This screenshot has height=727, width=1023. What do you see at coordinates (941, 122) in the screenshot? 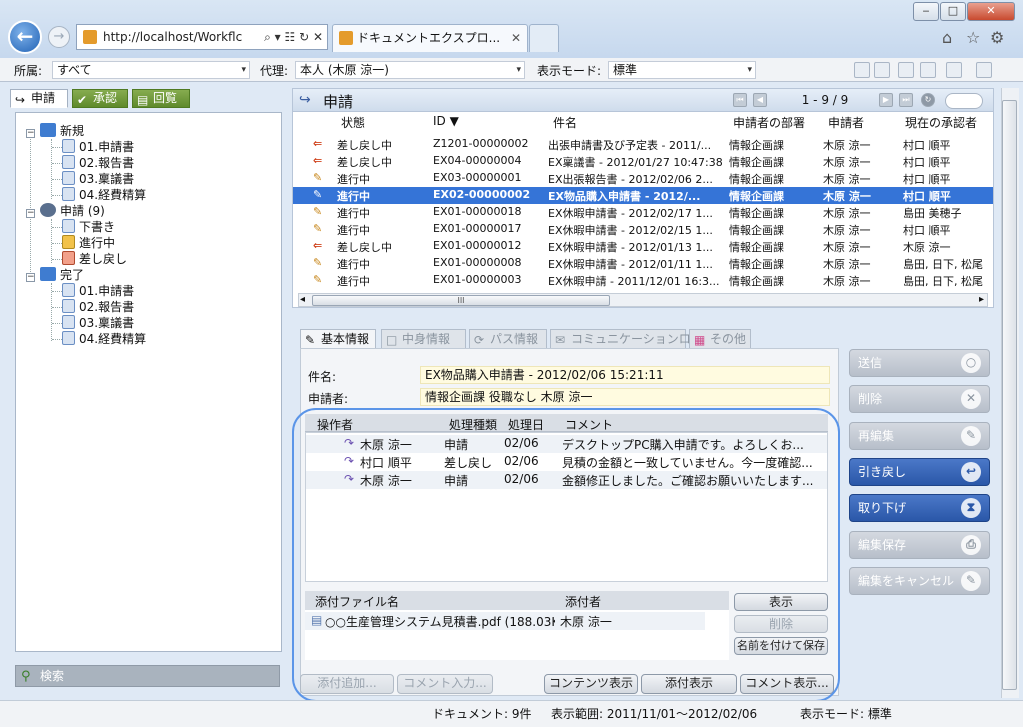
I see `column-header-approver: 現在の承認者` at bounding box center [941, 122].